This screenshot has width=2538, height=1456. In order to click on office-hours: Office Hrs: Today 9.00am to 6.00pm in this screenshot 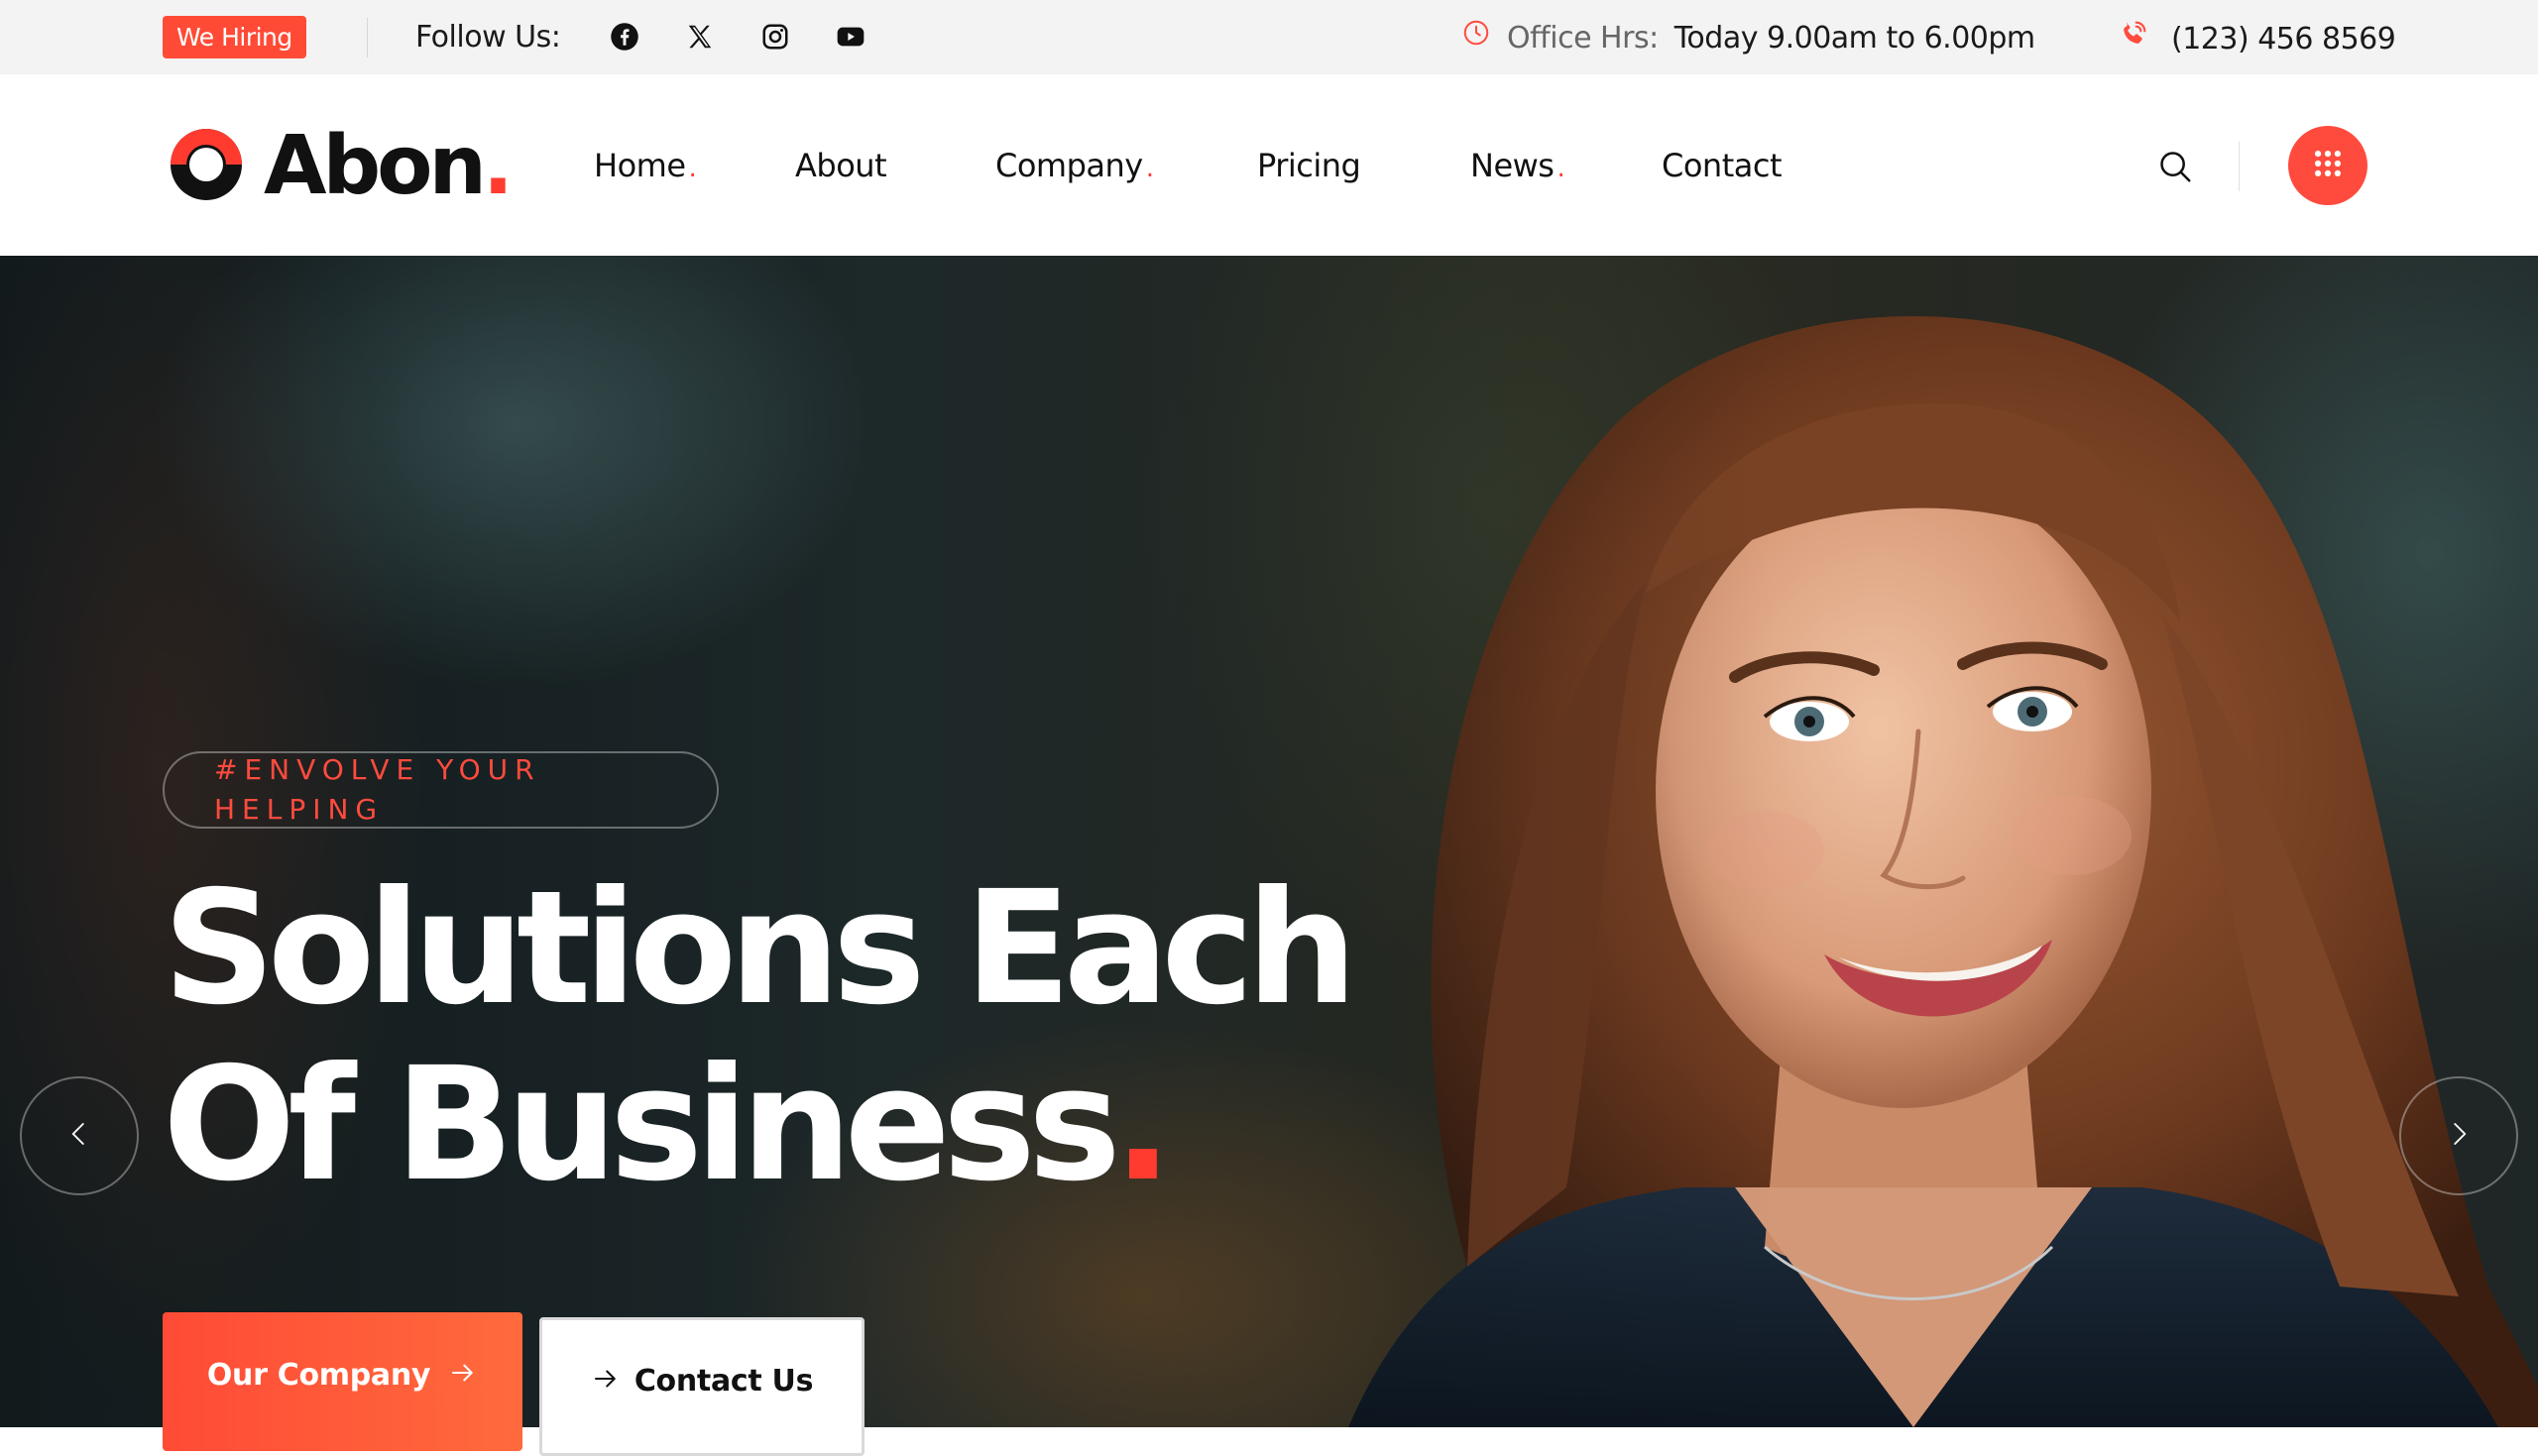, I will do `click(1748, 38)`.